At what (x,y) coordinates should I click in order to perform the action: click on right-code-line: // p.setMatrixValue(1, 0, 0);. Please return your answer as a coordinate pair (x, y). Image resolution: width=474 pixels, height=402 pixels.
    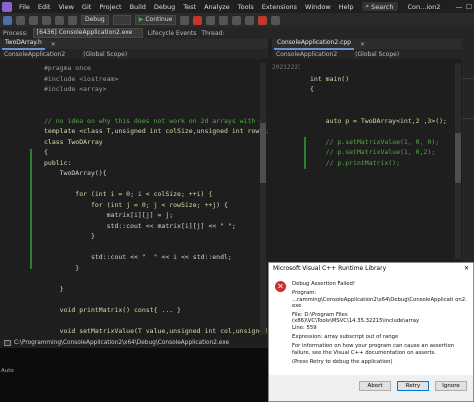
    Looking at the image, I should click on (375, 141).